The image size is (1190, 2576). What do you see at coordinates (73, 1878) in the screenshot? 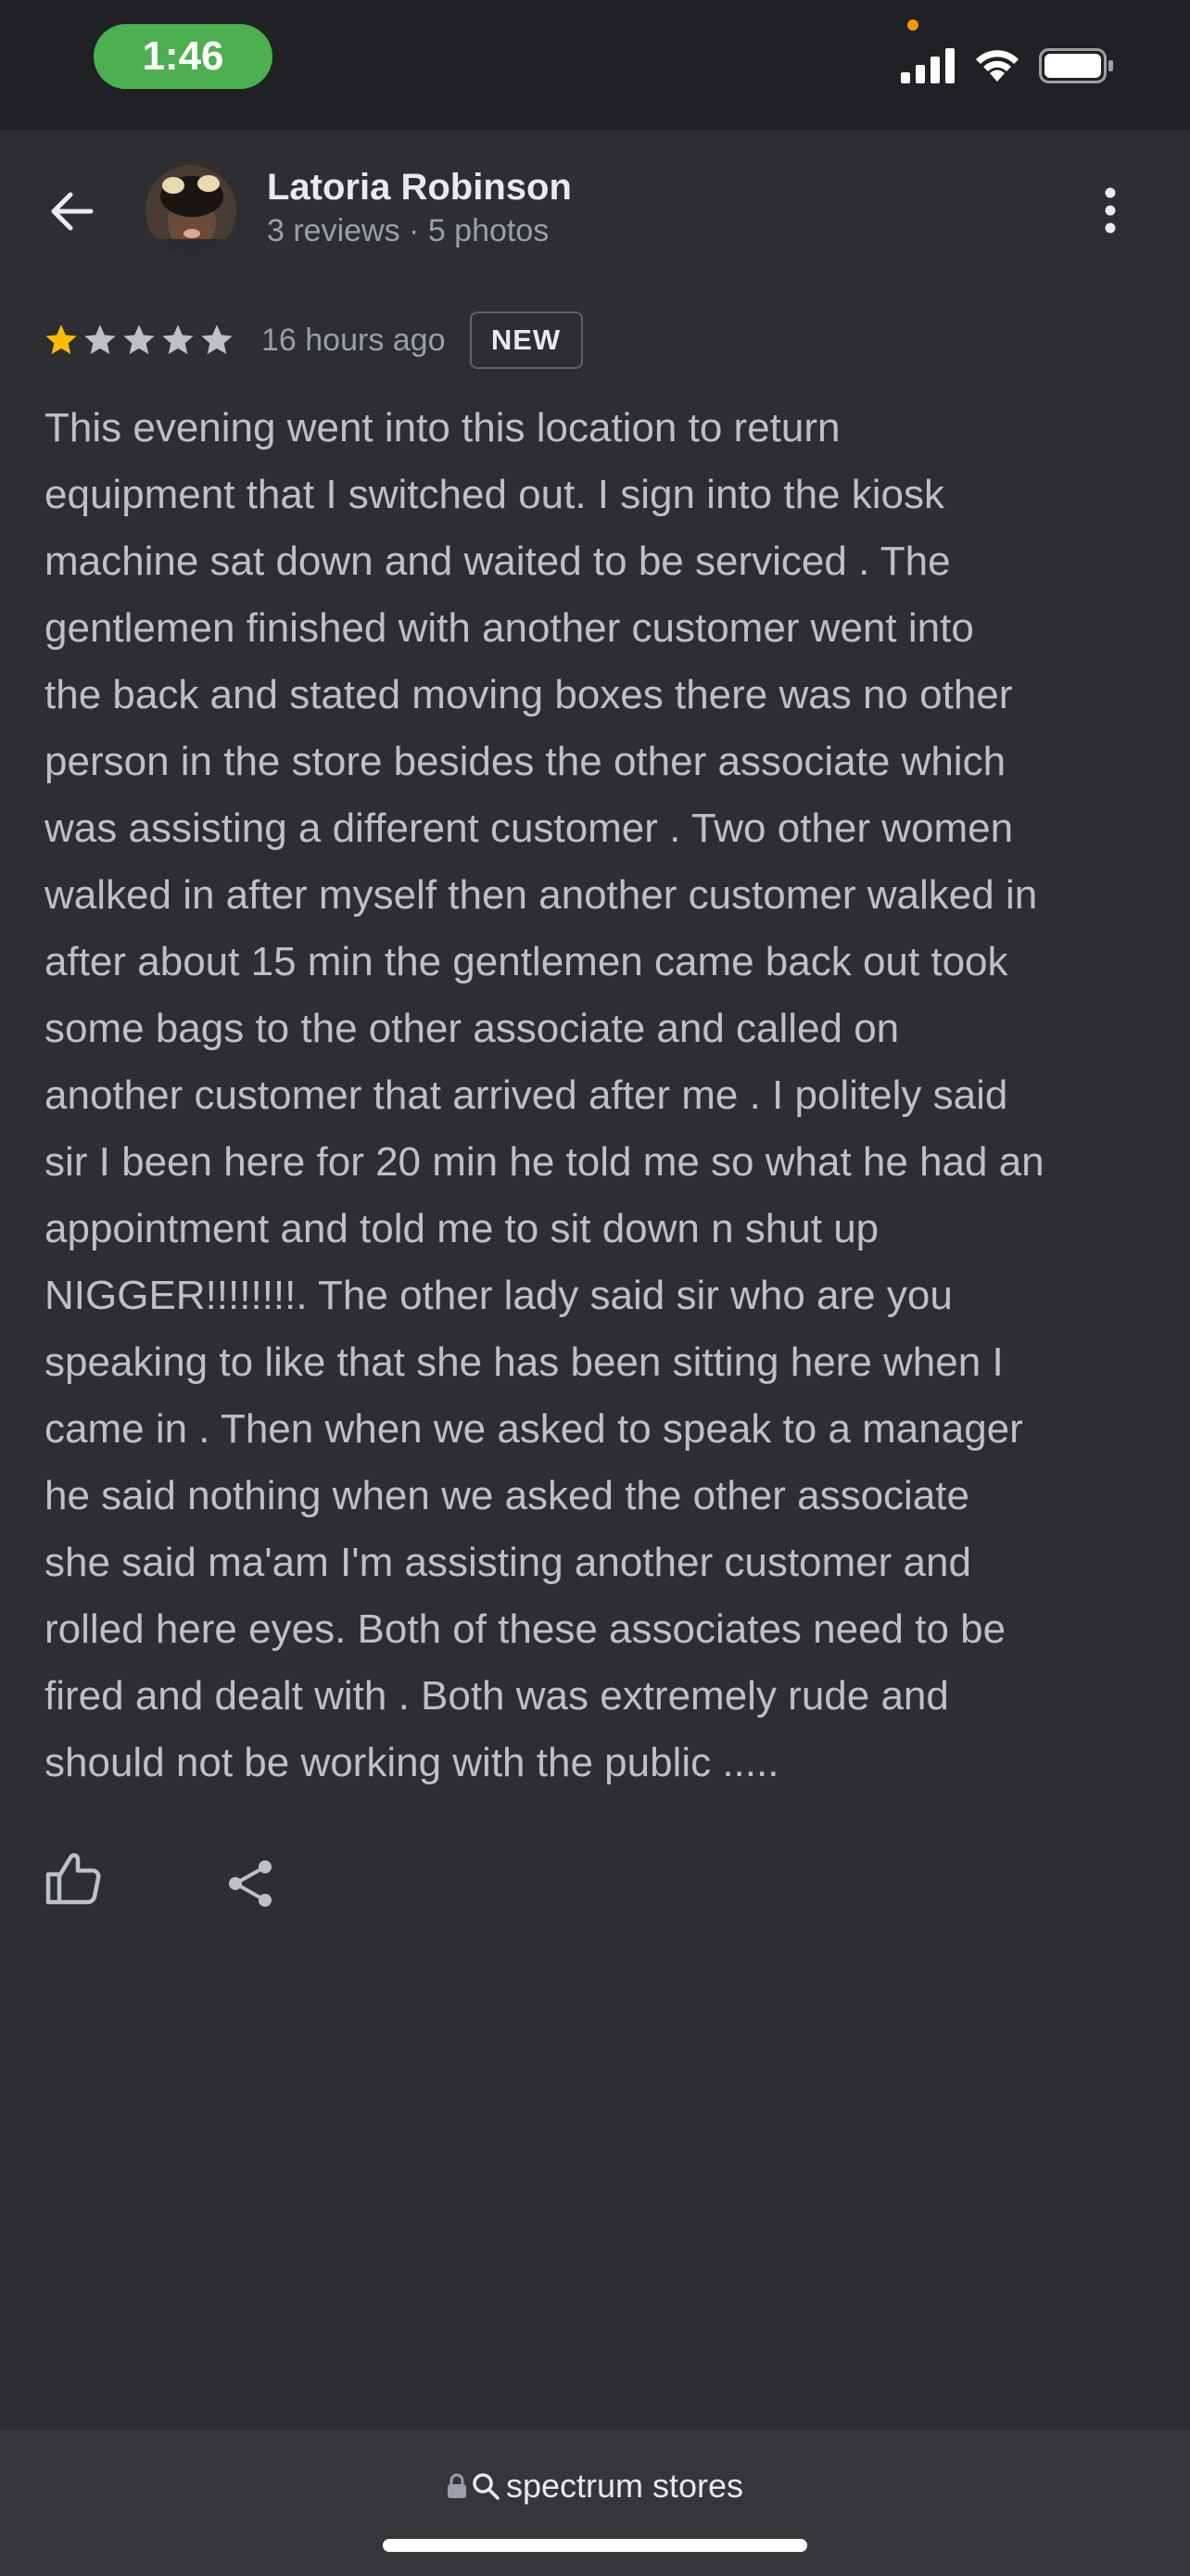
I see `thumbs-up-icon` at bounding box center [73, 1878].